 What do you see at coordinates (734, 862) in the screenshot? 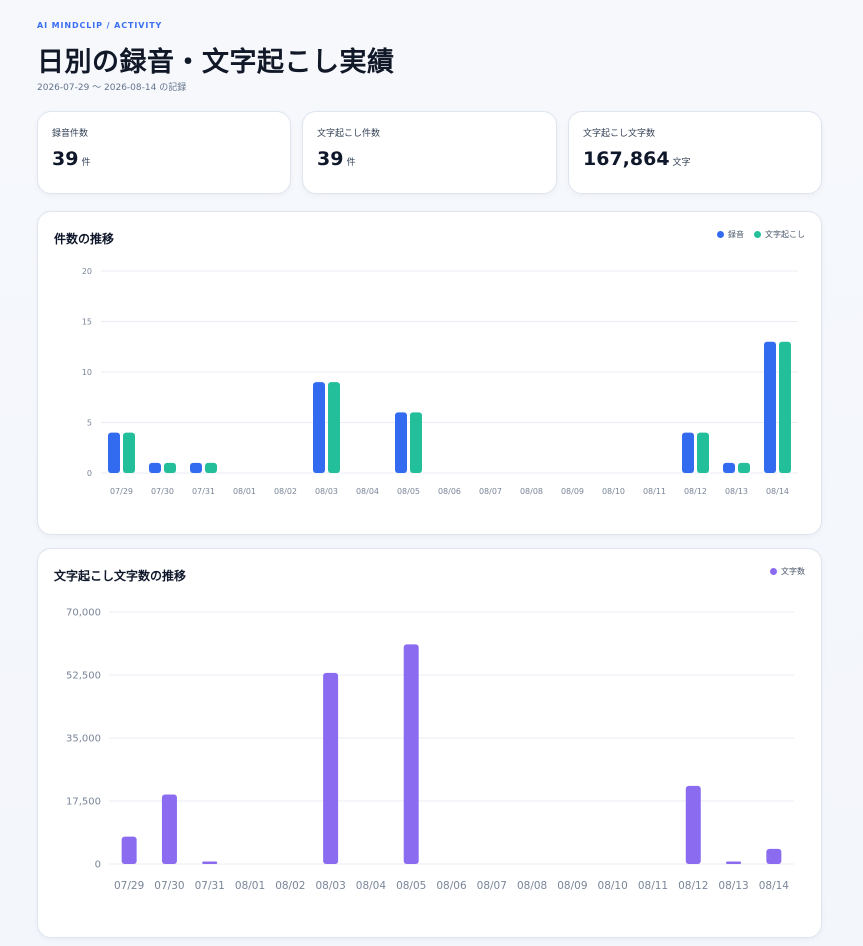
I see `bar-文字数-08/13` at bounding box center [734, 862].